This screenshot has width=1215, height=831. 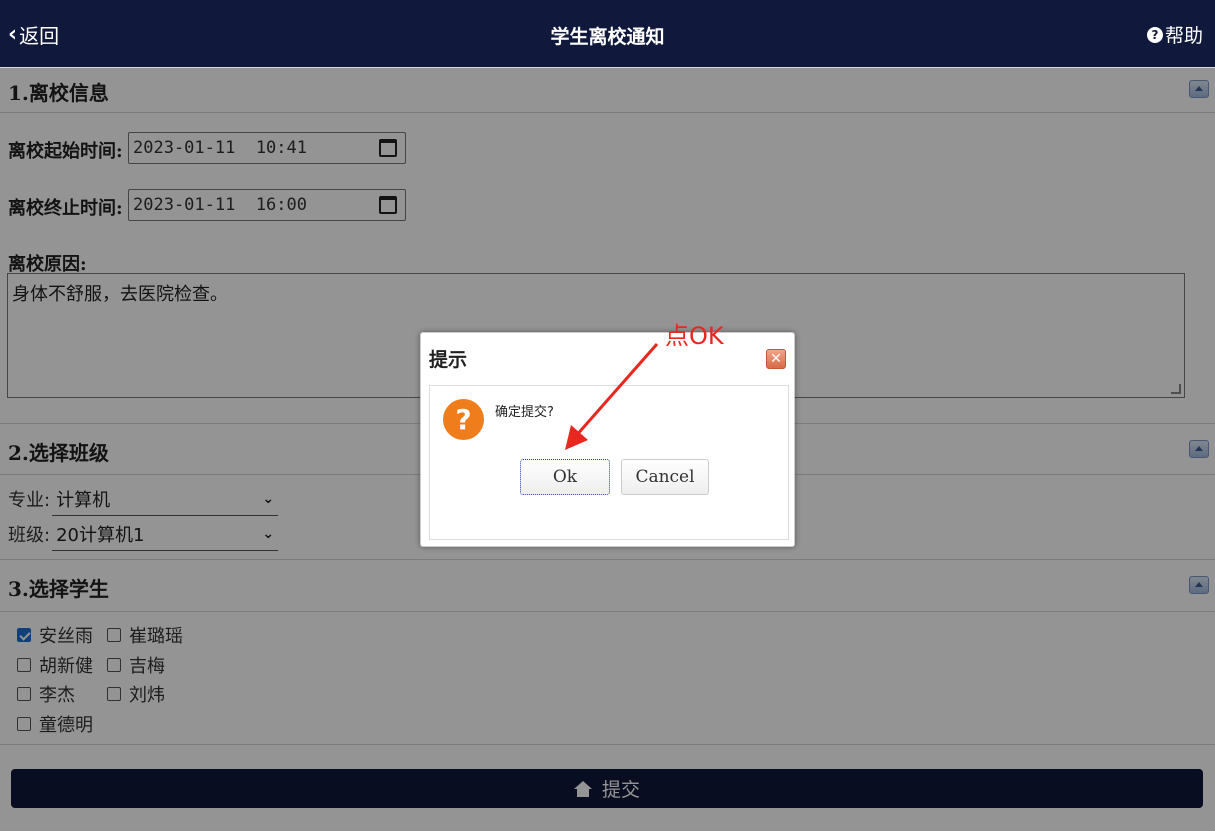 What do you see at coordinates (607, 37) in the screenshot?
I see `page-title: 学生离校通知` at bounding box center [607, 37].